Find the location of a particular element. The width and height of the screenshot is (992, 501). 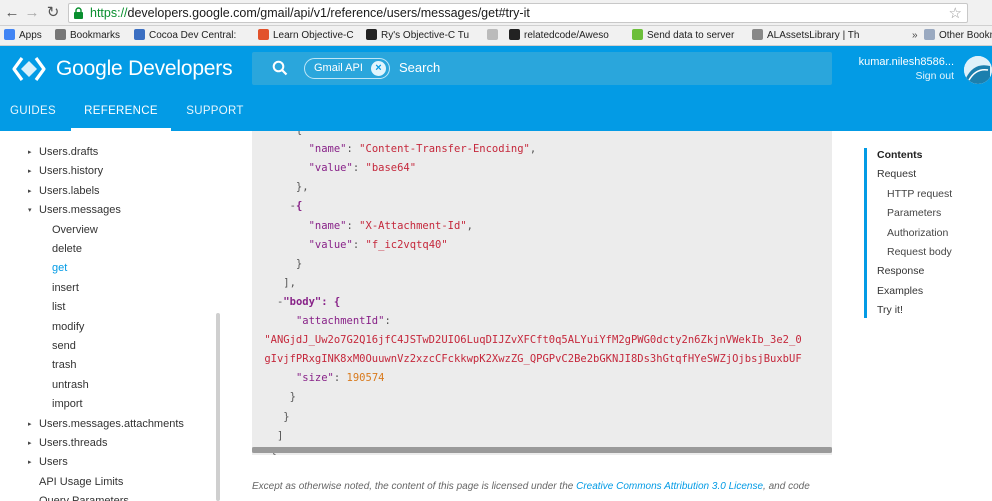

license-link: Creative Commons Attribution 3.0 License is located at coordinates (669, 486).